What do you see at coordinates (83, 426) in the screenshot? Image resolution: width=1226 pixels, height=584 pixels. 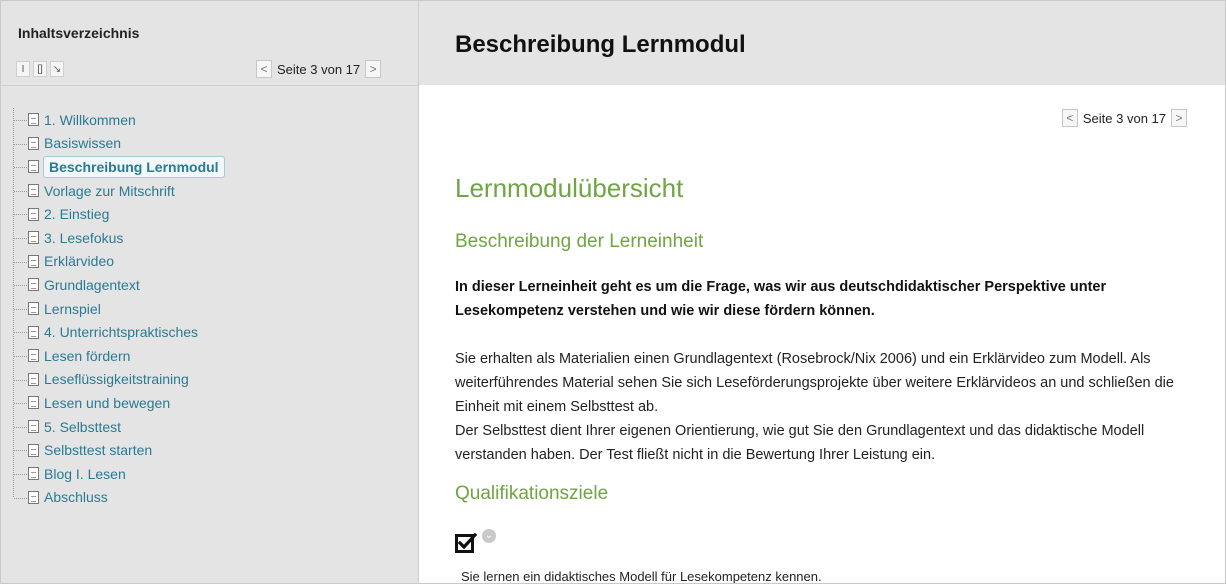 I see `toc-item-label: 5. Selbsttest` at bounding box center [83, 426].